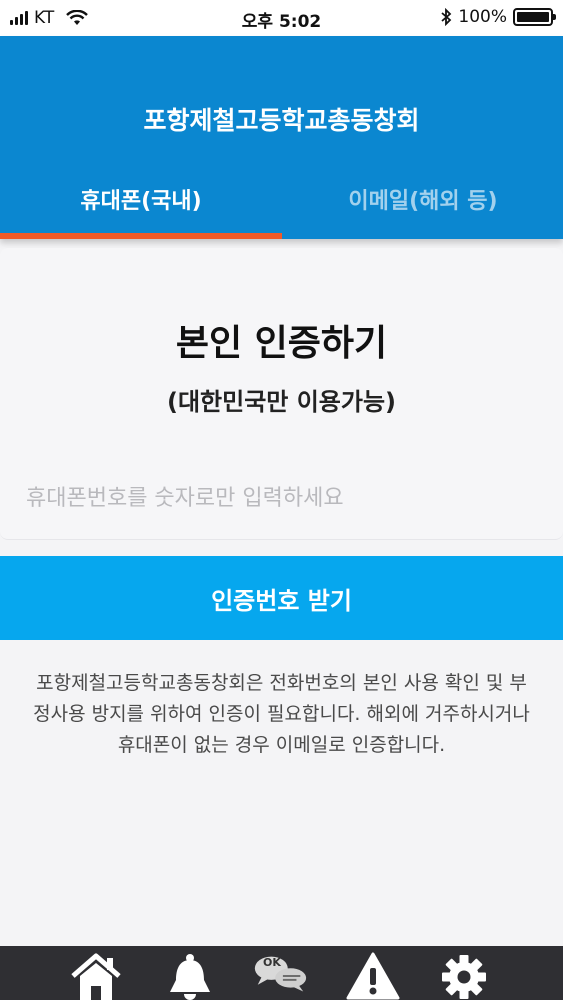  I want to click on app-title: 포항제철고등학교총동창회, so click(281, 120).